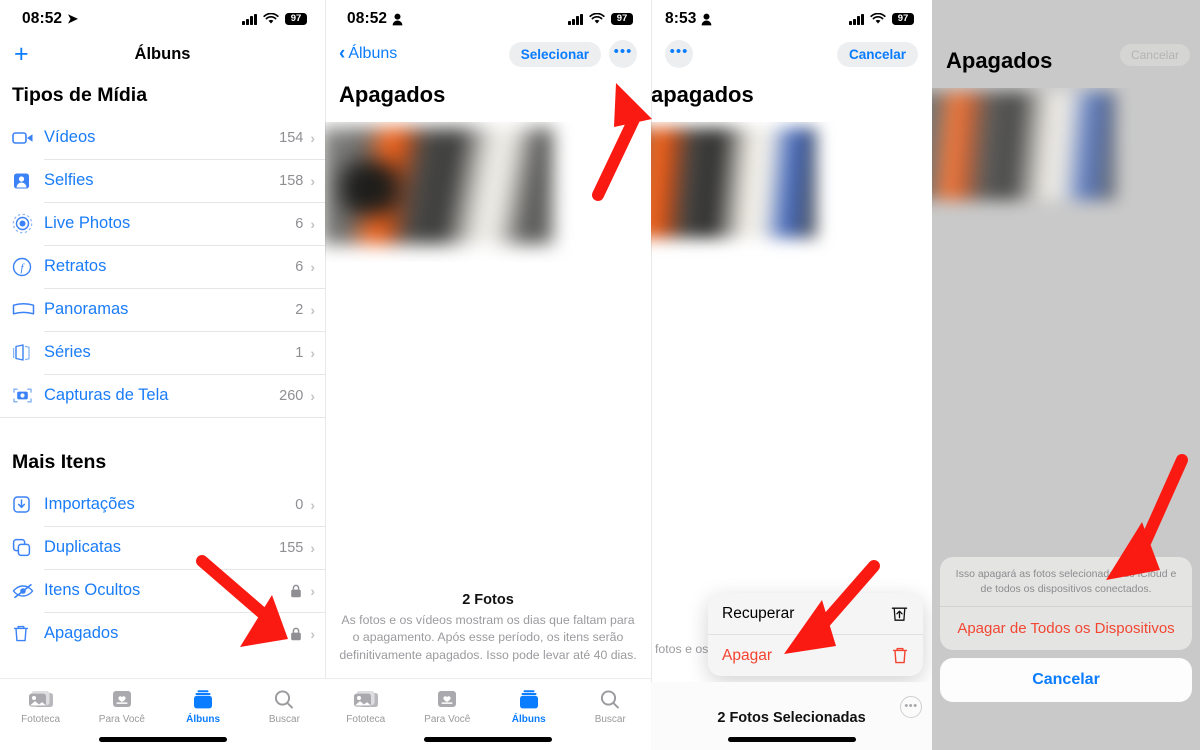  What do you see at coordinates (877, 54) in the screenshot?
I see `cancel-button: Cancelar` at bounding box center [877, 54].